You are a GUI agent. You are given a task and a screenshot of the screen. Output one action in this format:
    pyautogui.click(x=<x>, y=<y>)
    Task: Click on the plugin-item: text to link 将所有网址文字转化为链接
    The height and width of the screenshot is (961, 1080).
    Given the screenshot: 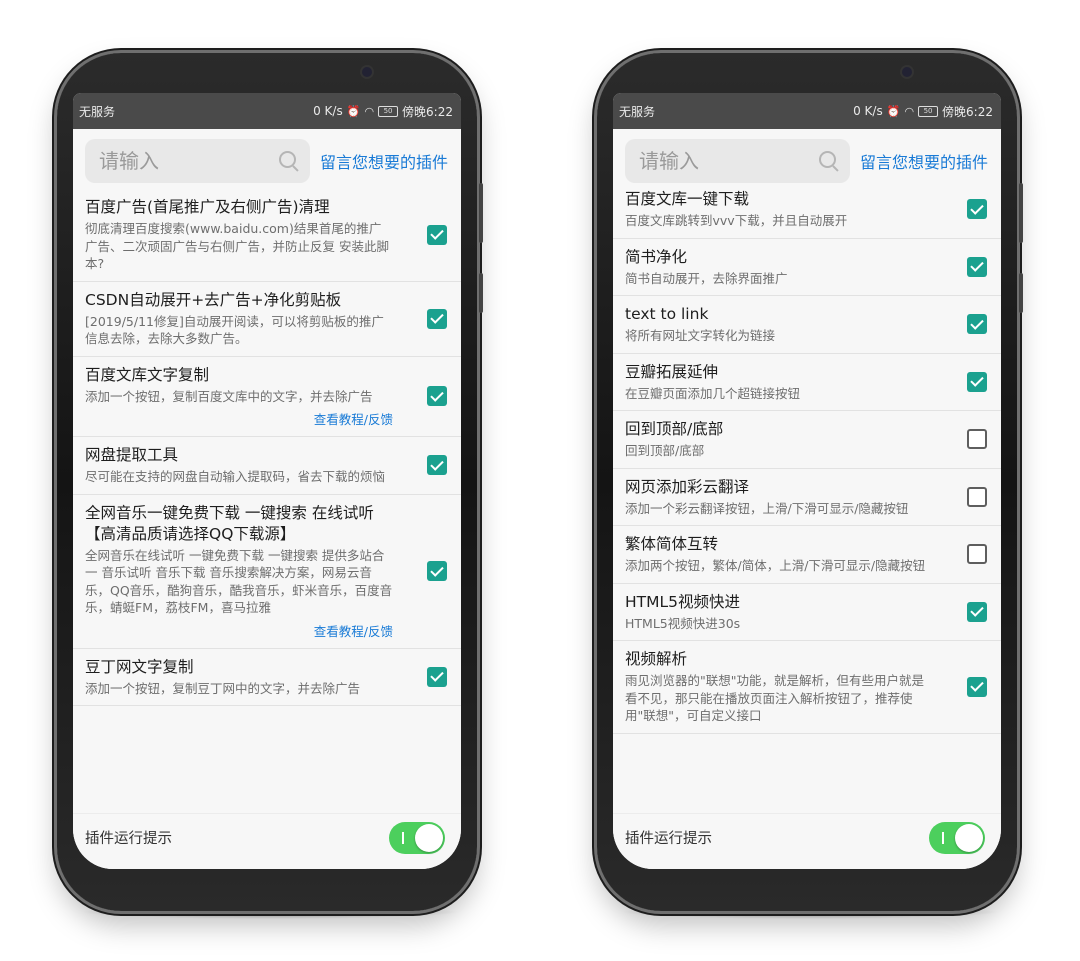 What is the action you would take?
    pyautogui.click(x=807, y=325)
    